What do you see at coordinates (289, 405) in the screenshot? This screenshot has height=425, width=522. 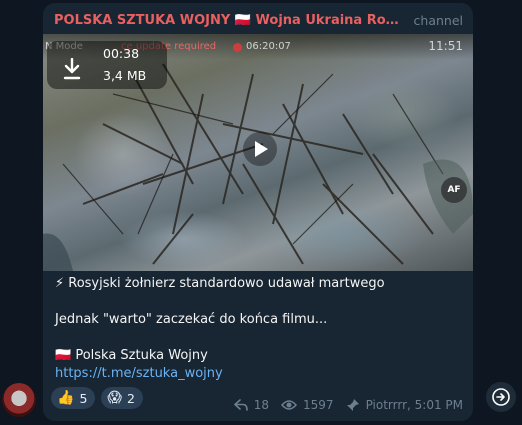 I see `views-icon` at bounding box center [289, 405].